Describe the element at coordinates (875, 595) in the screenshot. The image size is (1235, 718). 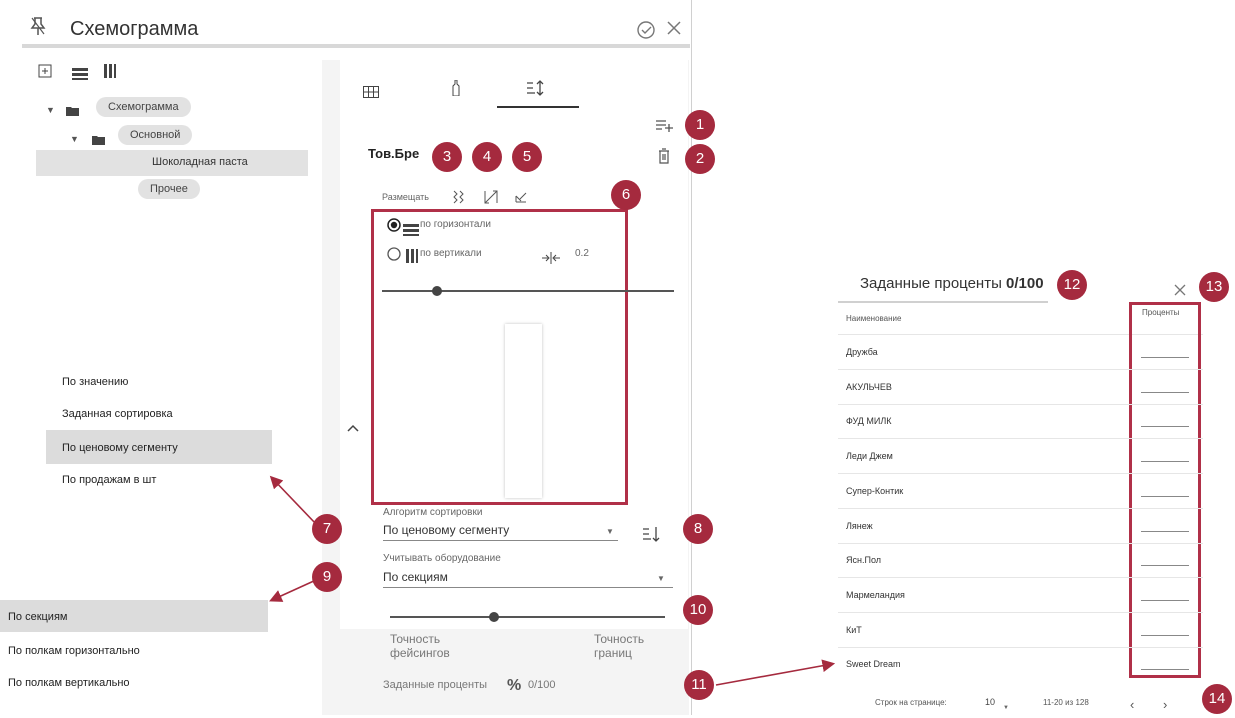
I see `table-row-name: Мармеландия` at that location.